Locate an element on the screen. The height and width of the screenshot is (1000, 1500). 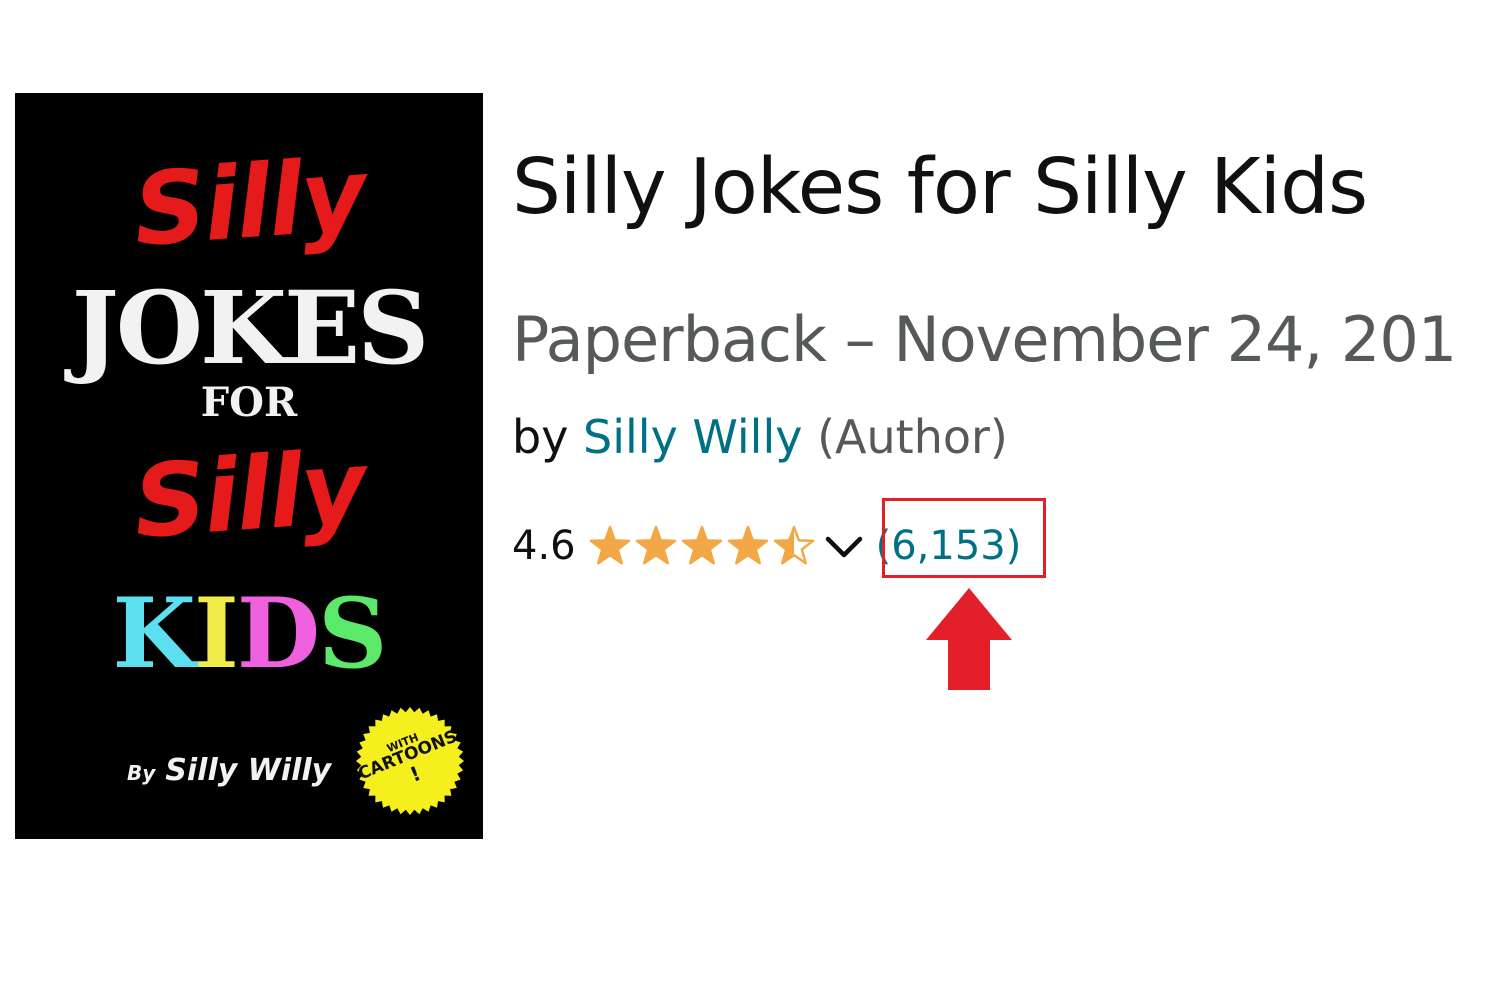
cover-kids-letter: S is located at coordinates (352, 633).